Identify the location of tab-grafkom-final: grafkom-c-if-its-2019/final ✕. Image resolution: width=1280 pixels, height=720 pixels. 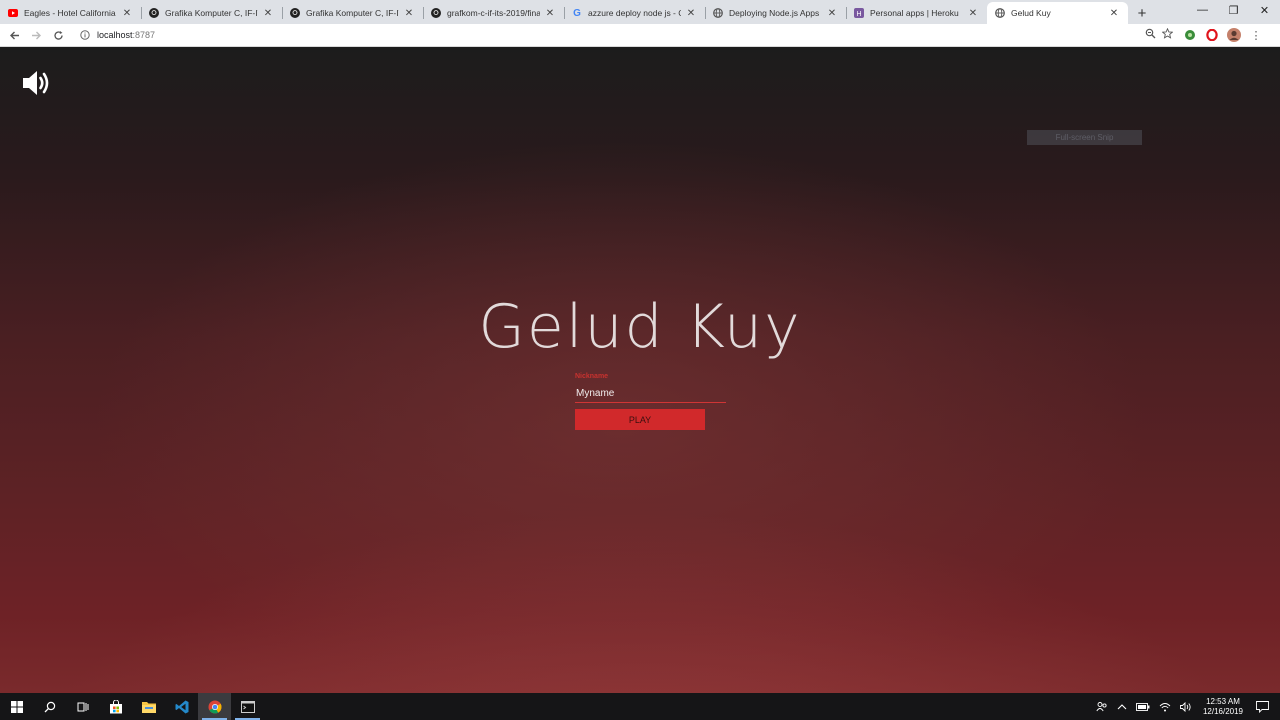
(493, 13).